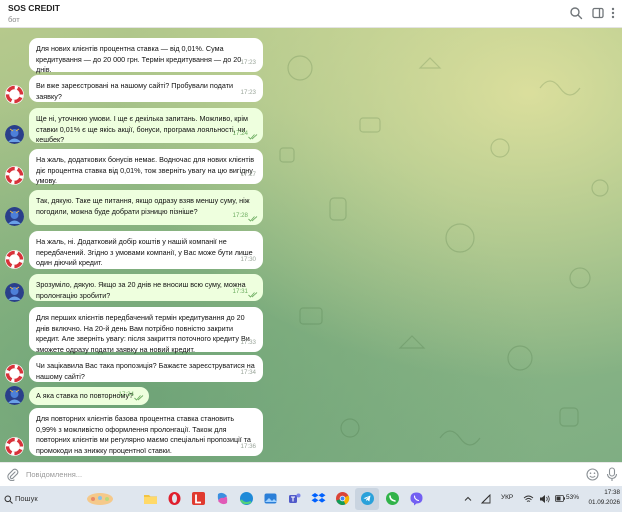  I want to click on photos-icon, so click(270, 498).